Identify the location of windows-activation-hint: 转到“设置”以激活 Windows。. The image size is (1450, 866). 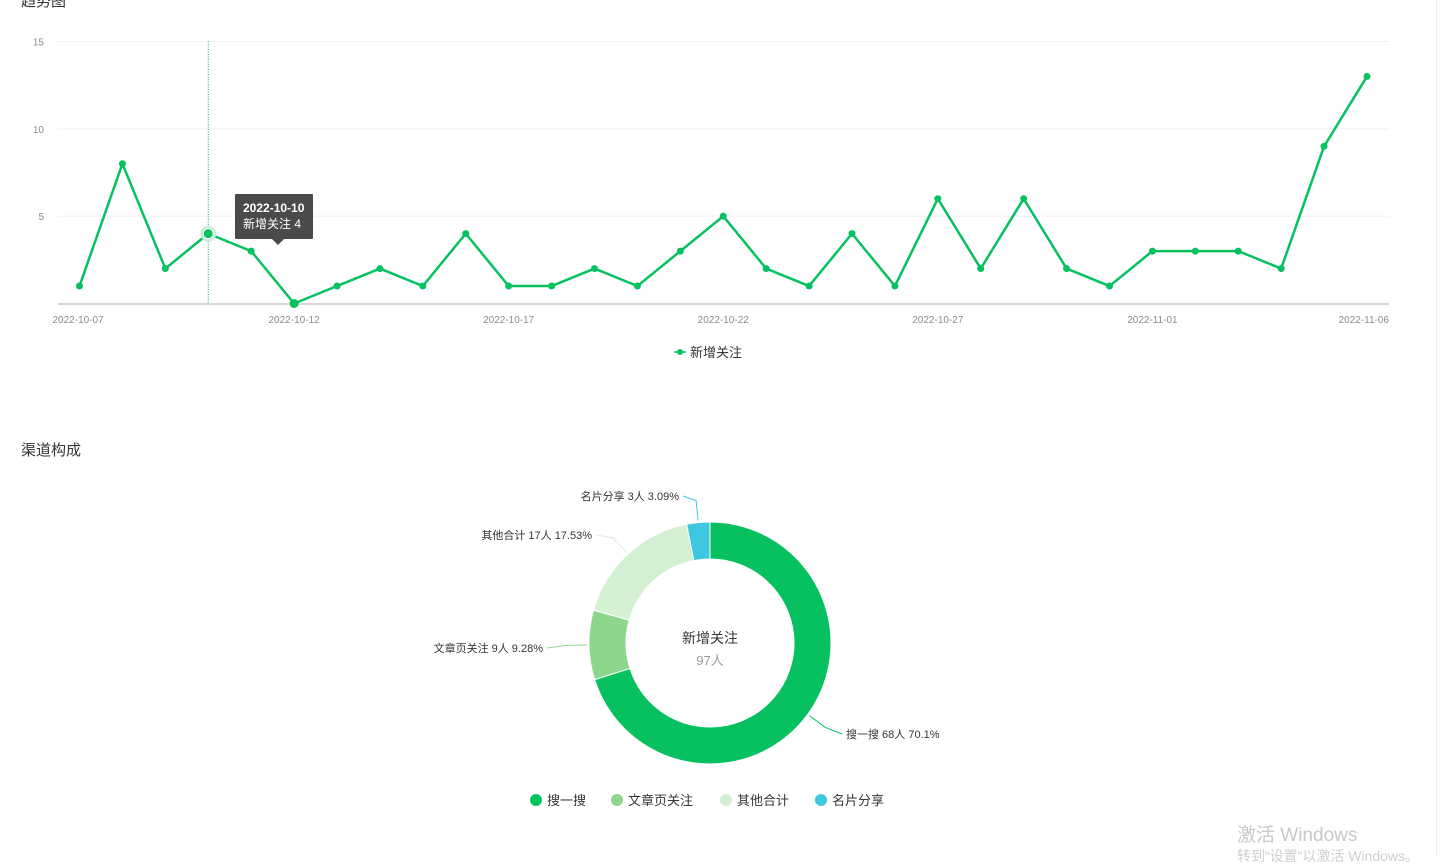
(1328, 856).